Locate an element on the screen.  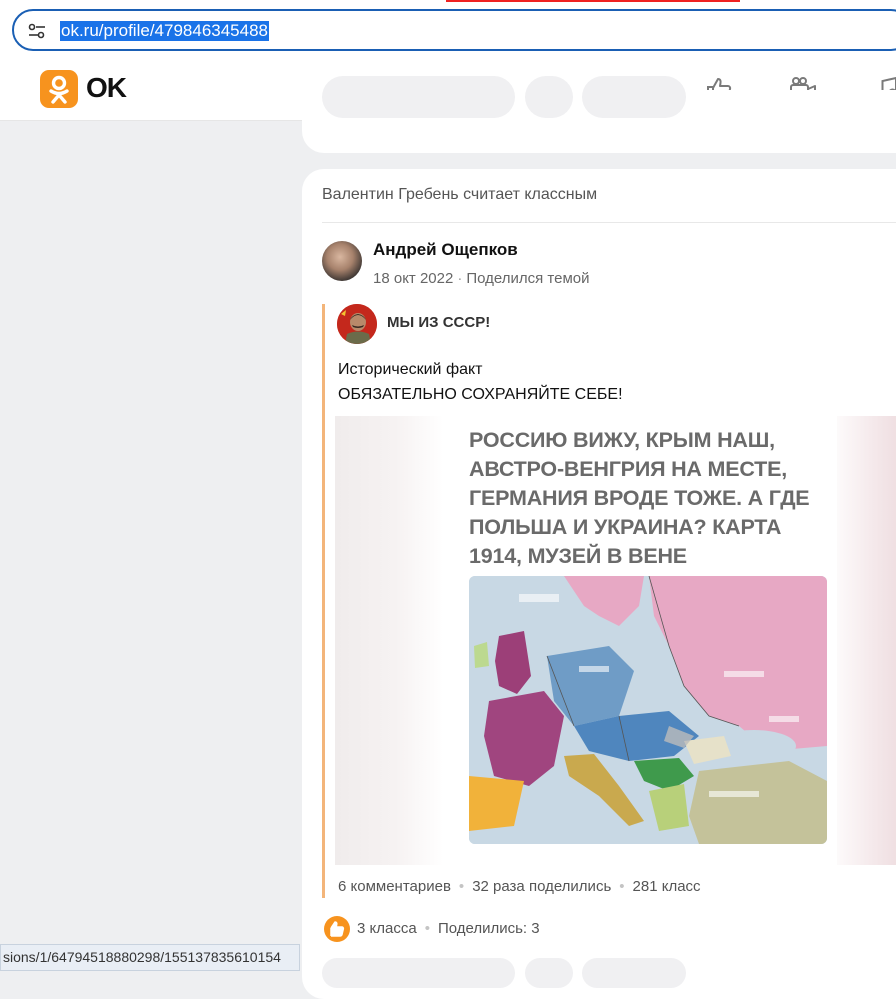
post-meta: 18 окт 2022 · Поделился темой is located at coordinates (481, 278).